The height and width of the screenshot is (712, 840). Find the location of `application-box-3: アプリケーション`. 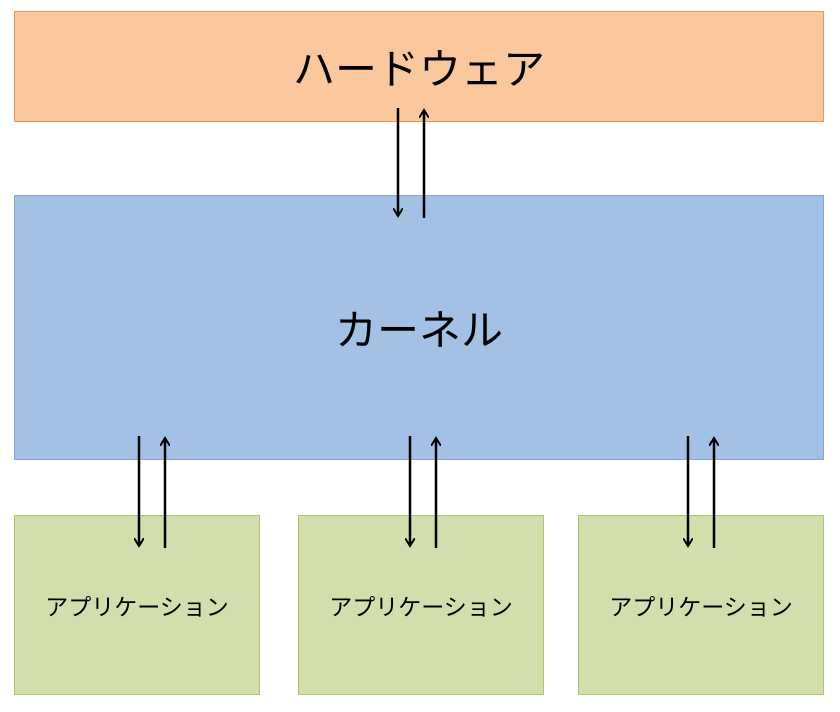

application-box-3: アプリケーション is located at coordinates (701, 605).